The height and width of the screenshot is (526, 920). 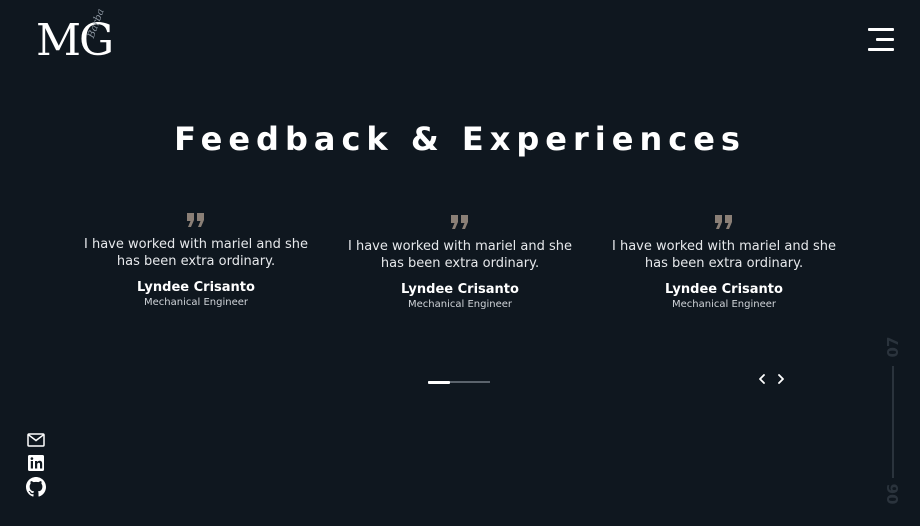 I want to click on section-divider, so click(x=893, y=422).